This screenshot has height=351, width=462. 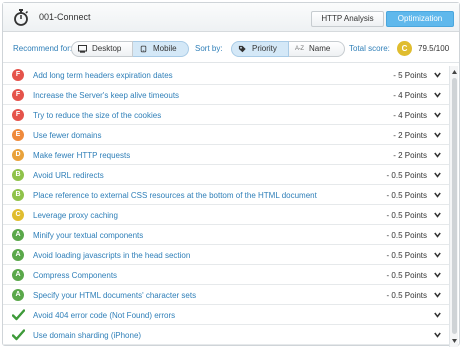 What do you see at coordinates (226, 175) in the screenshot?
I see `rule-row: B Avoid URL redirects - 0.5 Points` at bounding box center [226, 175].